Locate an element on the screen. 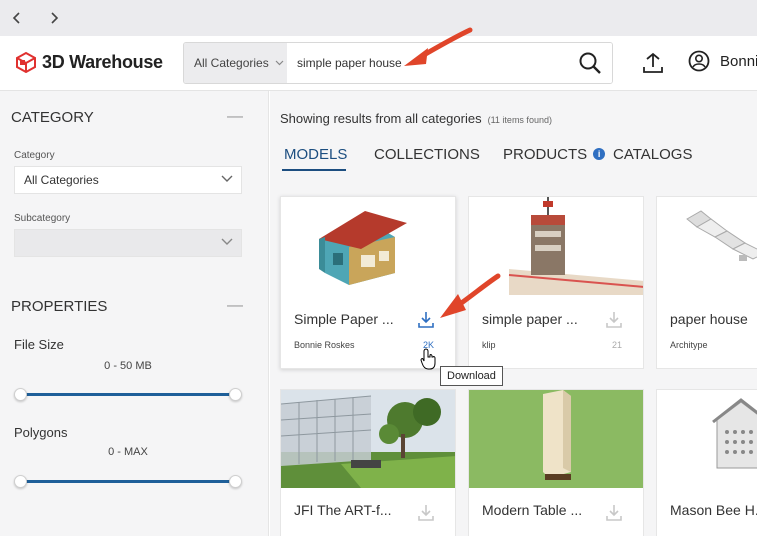 Image resolution: width=757 pixels, height=536 pixels. results-count: (11 items found) is located at coordinates (519, 120).